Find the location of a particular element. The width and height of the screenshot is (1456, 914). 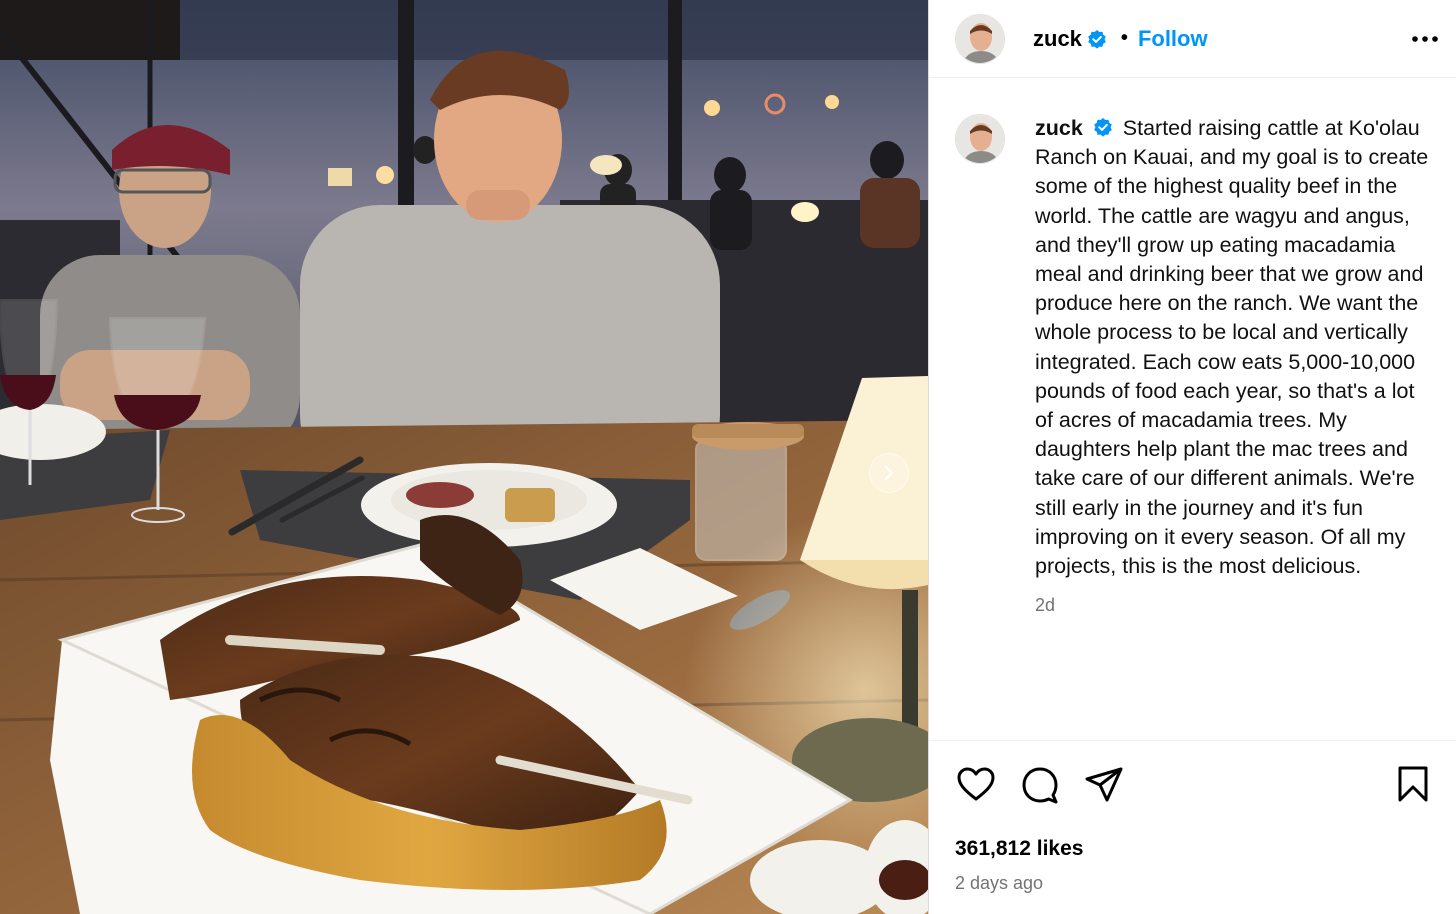

header-username: zuck is located at coordinates (1057, 39).